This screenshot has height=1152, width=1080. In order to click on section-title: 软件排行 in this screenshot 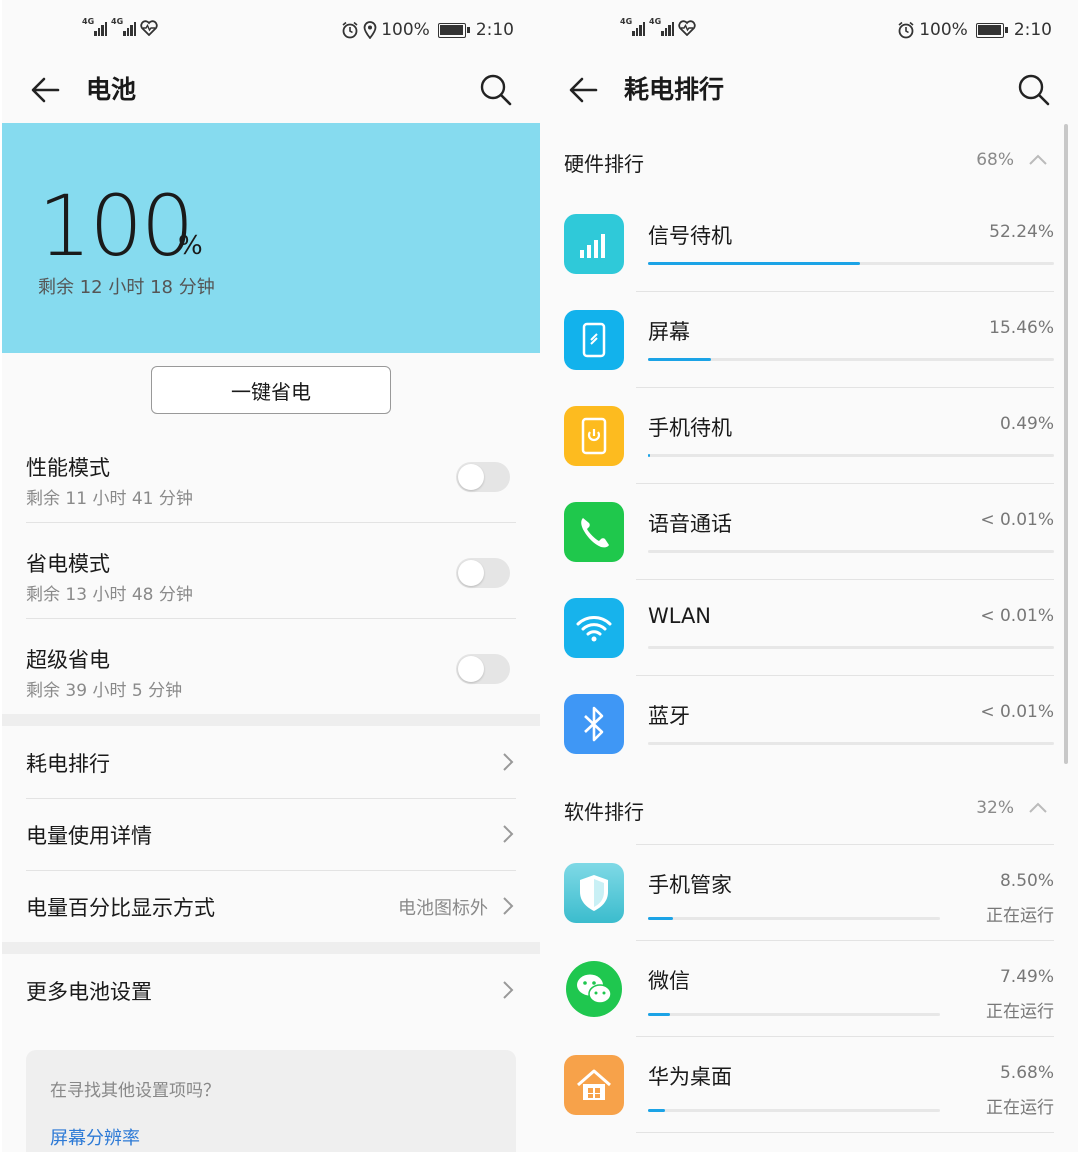, I will do `click(604, 812)`.